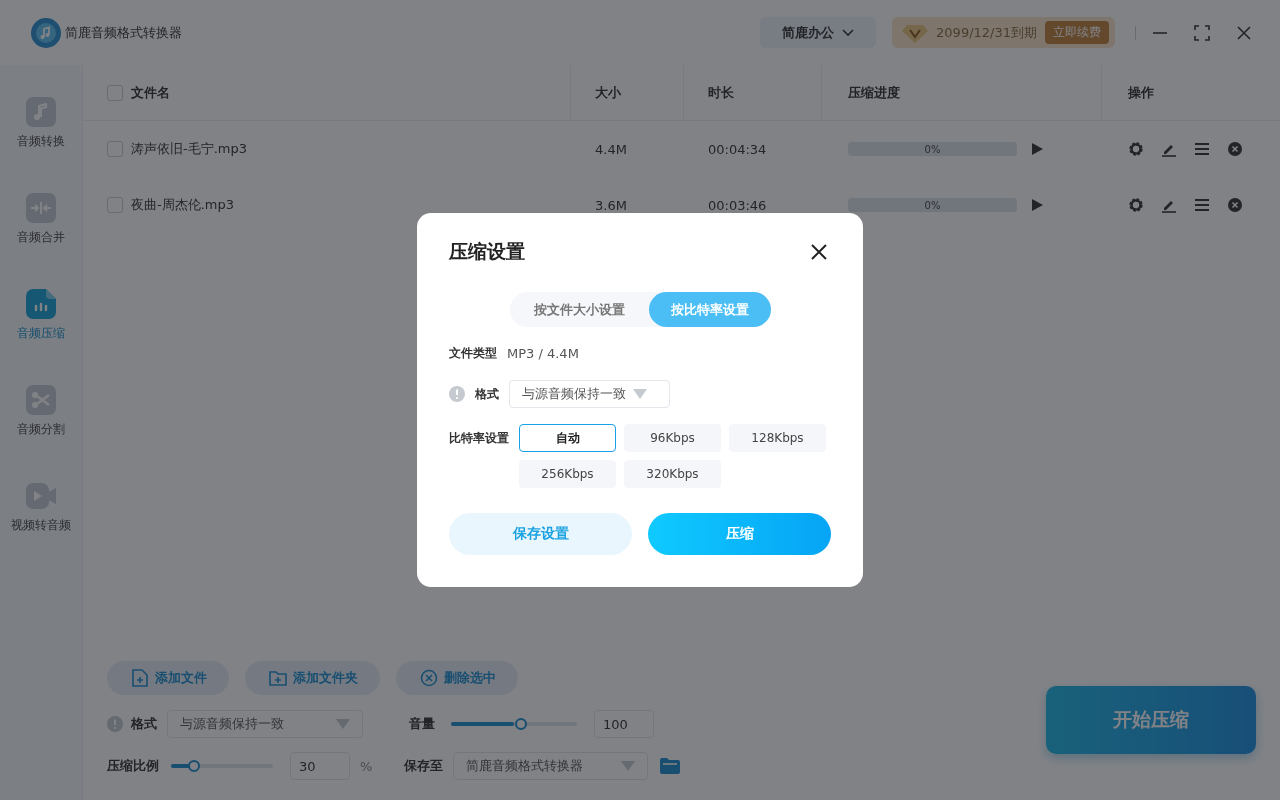 Image resolution: width=1280 pixels, height=800 pixels. What do you see at coordinates (123, 32) in the screenshot?
I see `app-title: 简鹿音频格式转换器` at bounding box center [123, 32].